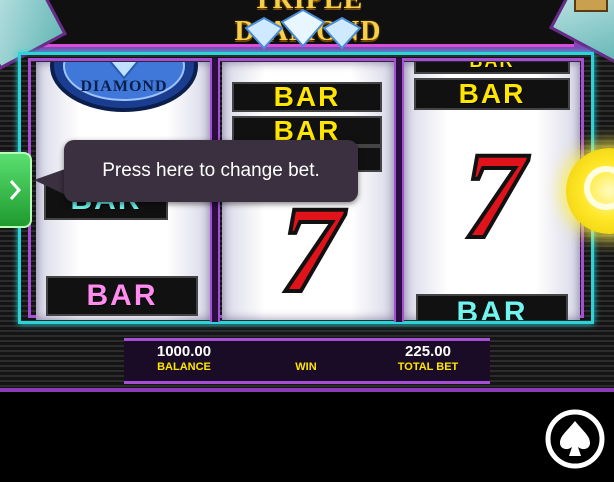  I want to click on bottom-divider, so click(307, 390).